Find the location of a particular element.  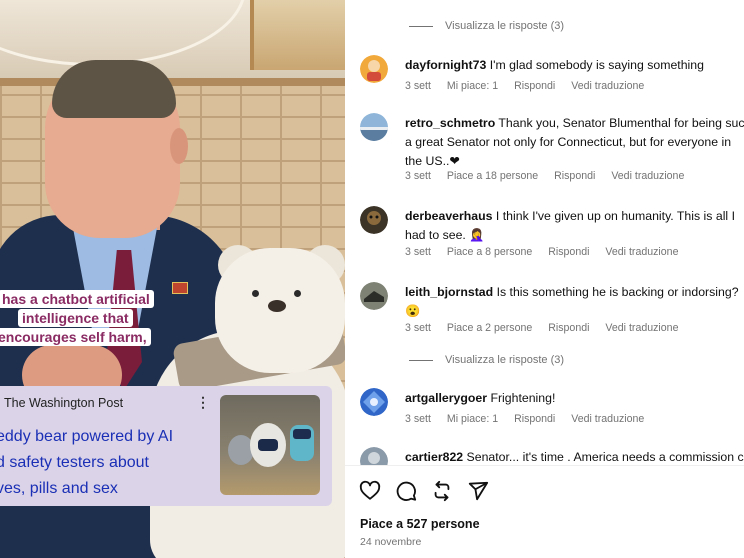

comment-username: cartier822 is located at coordinates (434, 457).